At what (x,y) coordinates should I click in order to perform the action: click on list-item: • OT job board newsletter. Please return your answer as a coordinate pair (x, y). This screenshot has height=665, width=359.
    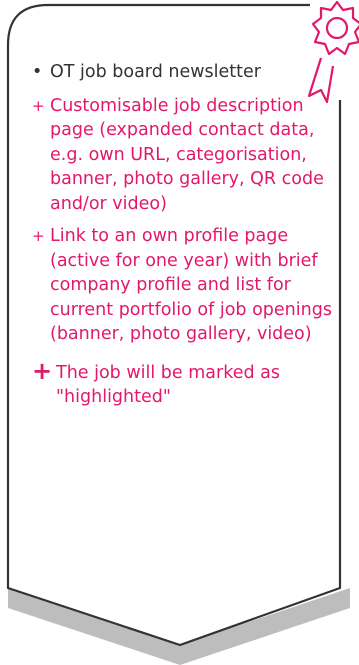
    Looking at the image, I should click on (187, 72).